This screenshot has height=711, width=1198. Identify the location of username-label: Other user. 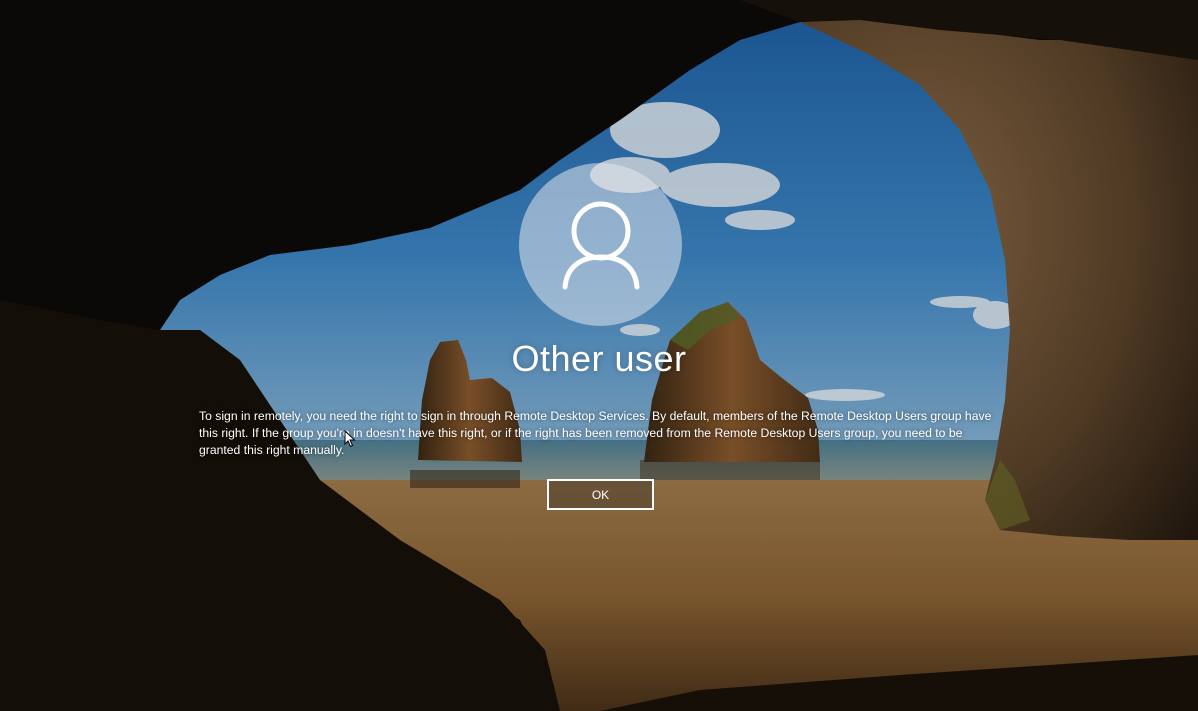
(599, 358).